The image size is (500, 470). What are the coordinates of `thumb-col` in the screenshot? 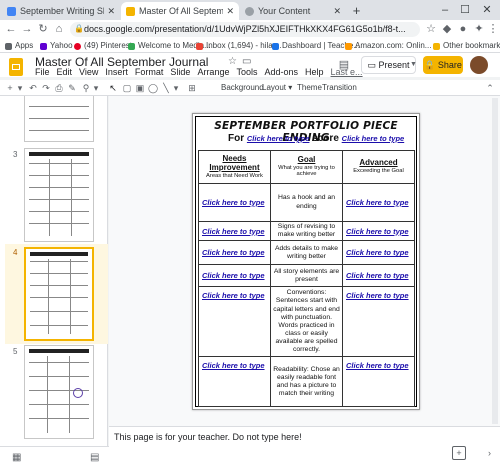 It's located at (49, 197).